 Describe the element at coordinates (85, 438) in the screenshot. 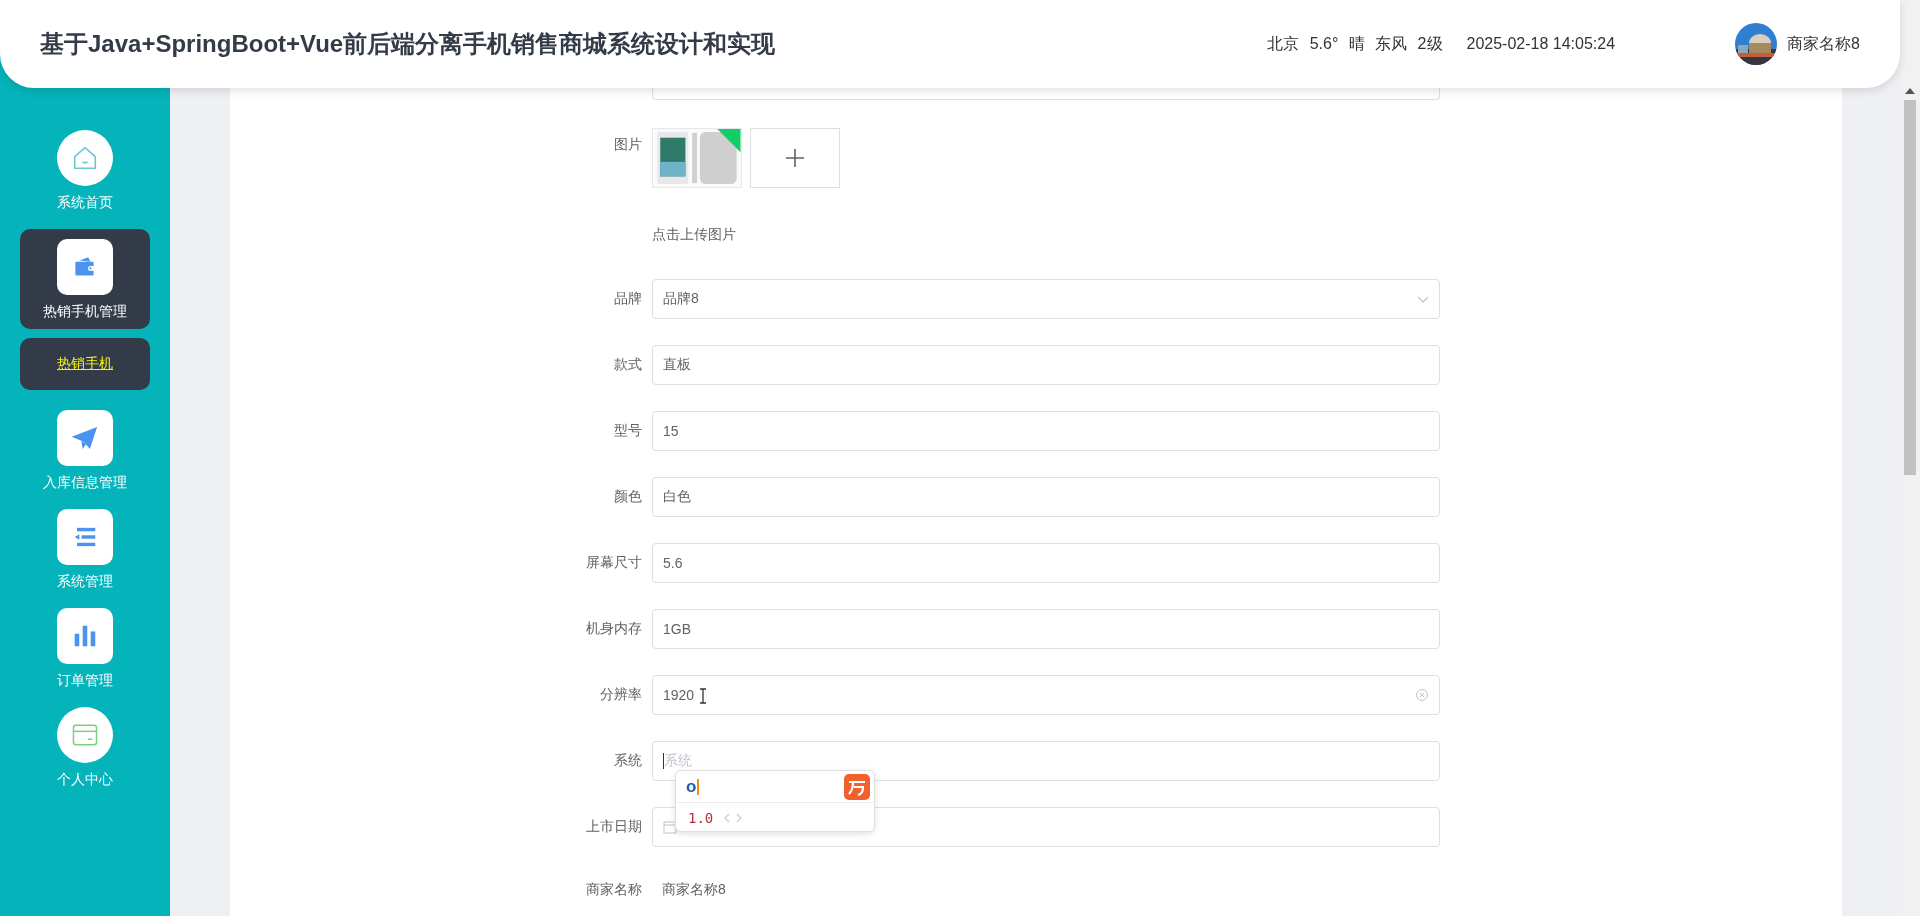

I see `paper-plane-icon` at that location.